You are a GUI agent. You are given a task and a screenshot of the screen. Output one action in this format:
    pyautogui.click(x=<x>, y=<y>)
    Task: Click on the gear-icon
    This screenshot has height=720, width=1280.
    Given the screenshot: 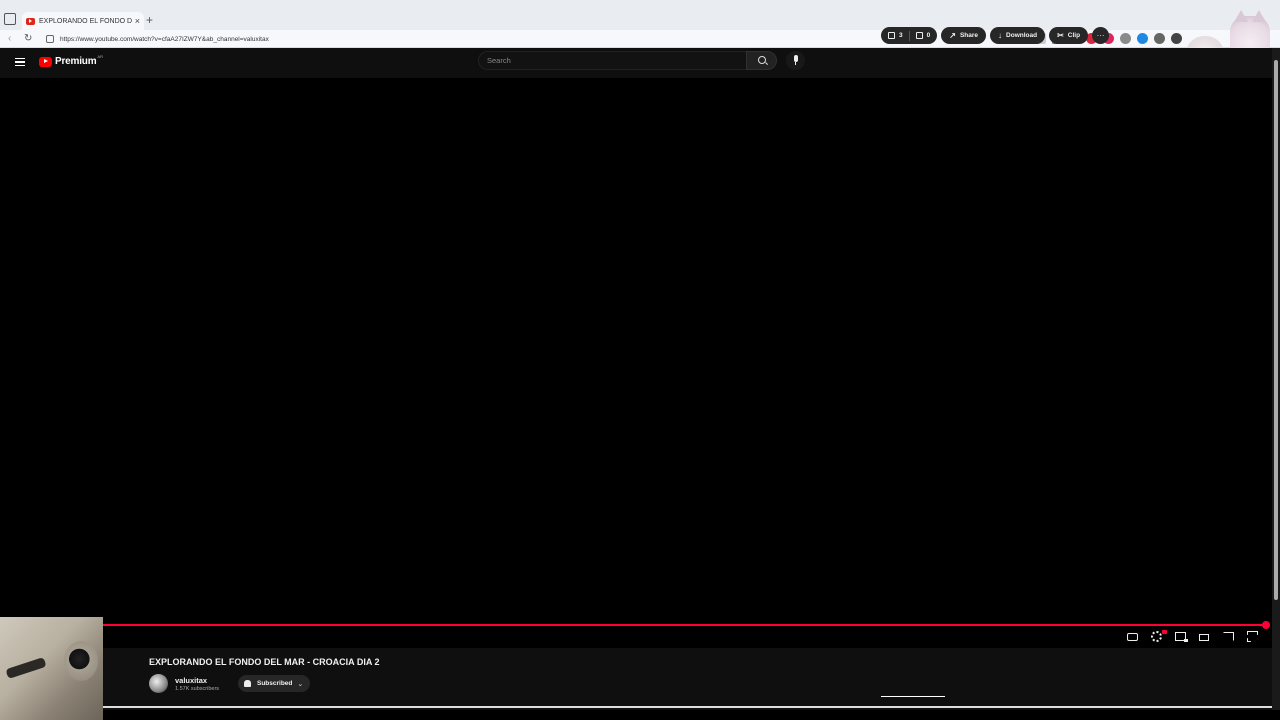 What is the action you would take?
    pyautogui.click(x=1156, y=636)
    